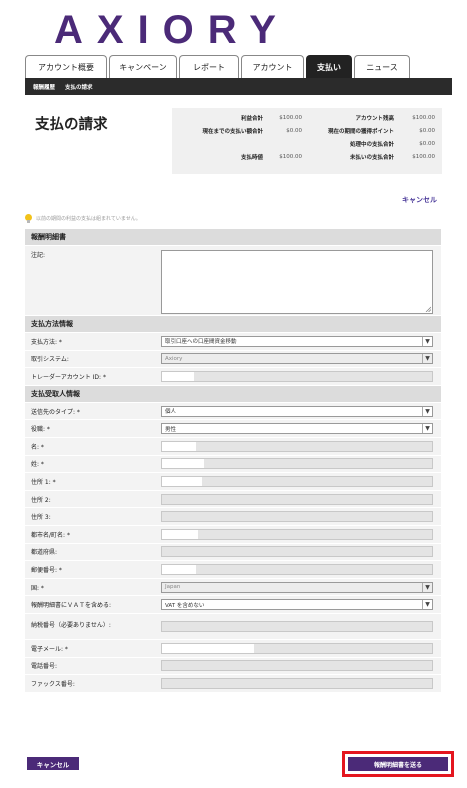 This screenshot has height=788, width=467. I want to click on resize-grip-icon, so click(428, 309).